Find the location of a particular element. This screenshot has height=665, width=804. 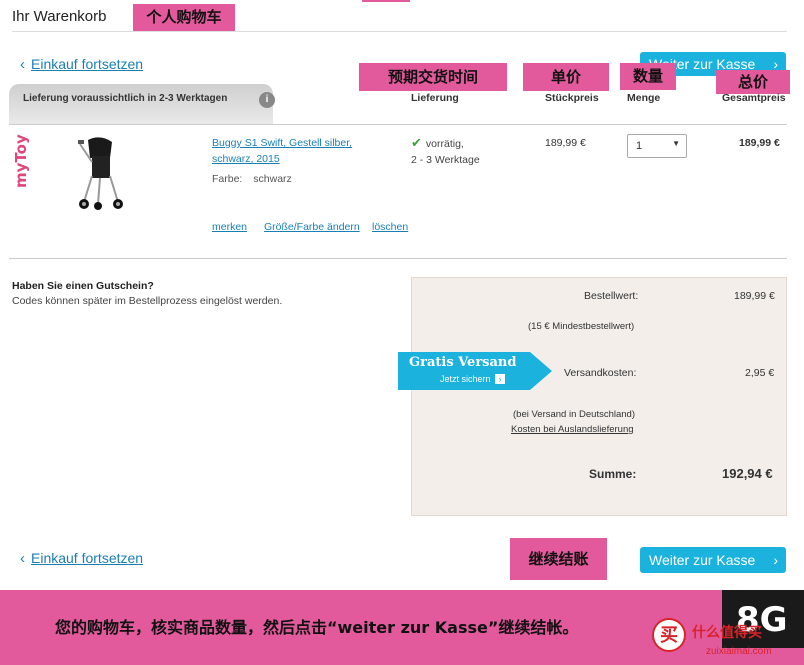

product-color: Farbe: schwarz is located at coordinates (252, 179).